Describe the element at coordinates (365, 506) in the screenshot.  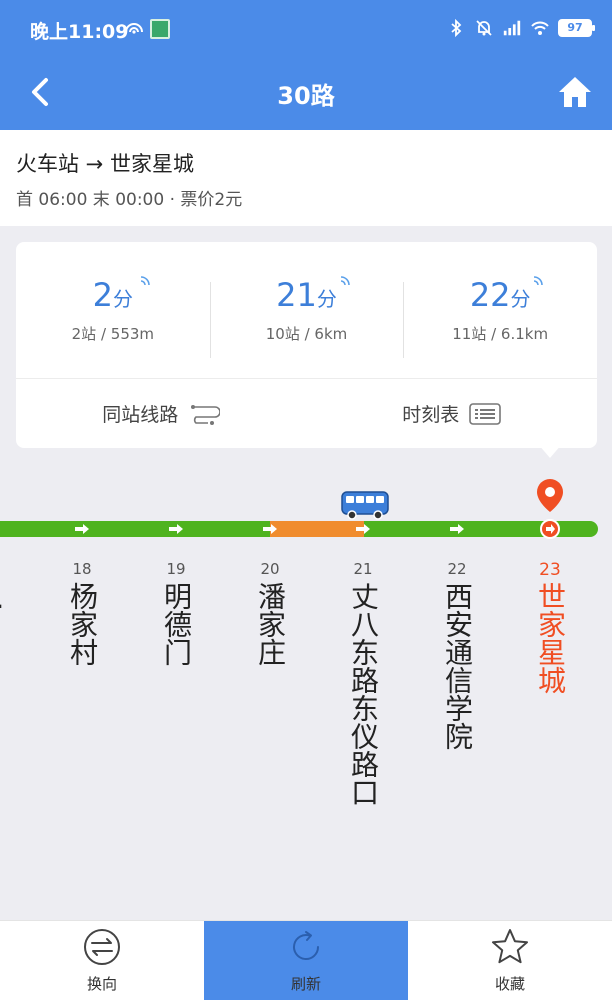
I see `bus-icon` at that location.